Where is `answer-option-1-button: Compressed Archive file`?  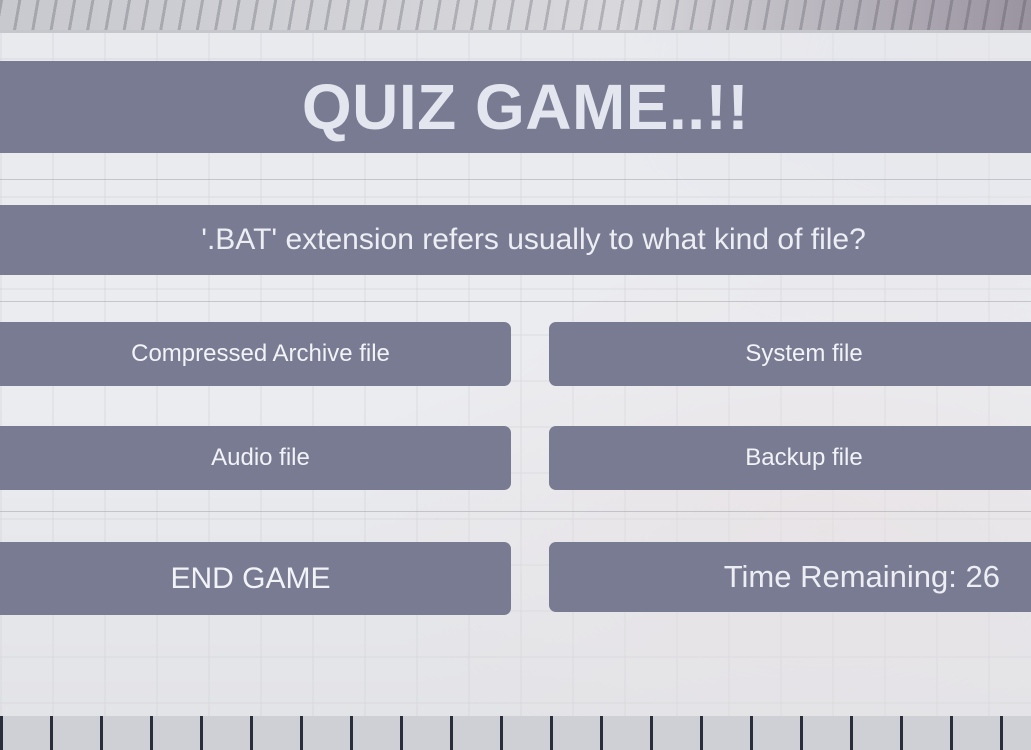
answer-option-1-button: Compressed Archive file is located at coordinates (255, 354).